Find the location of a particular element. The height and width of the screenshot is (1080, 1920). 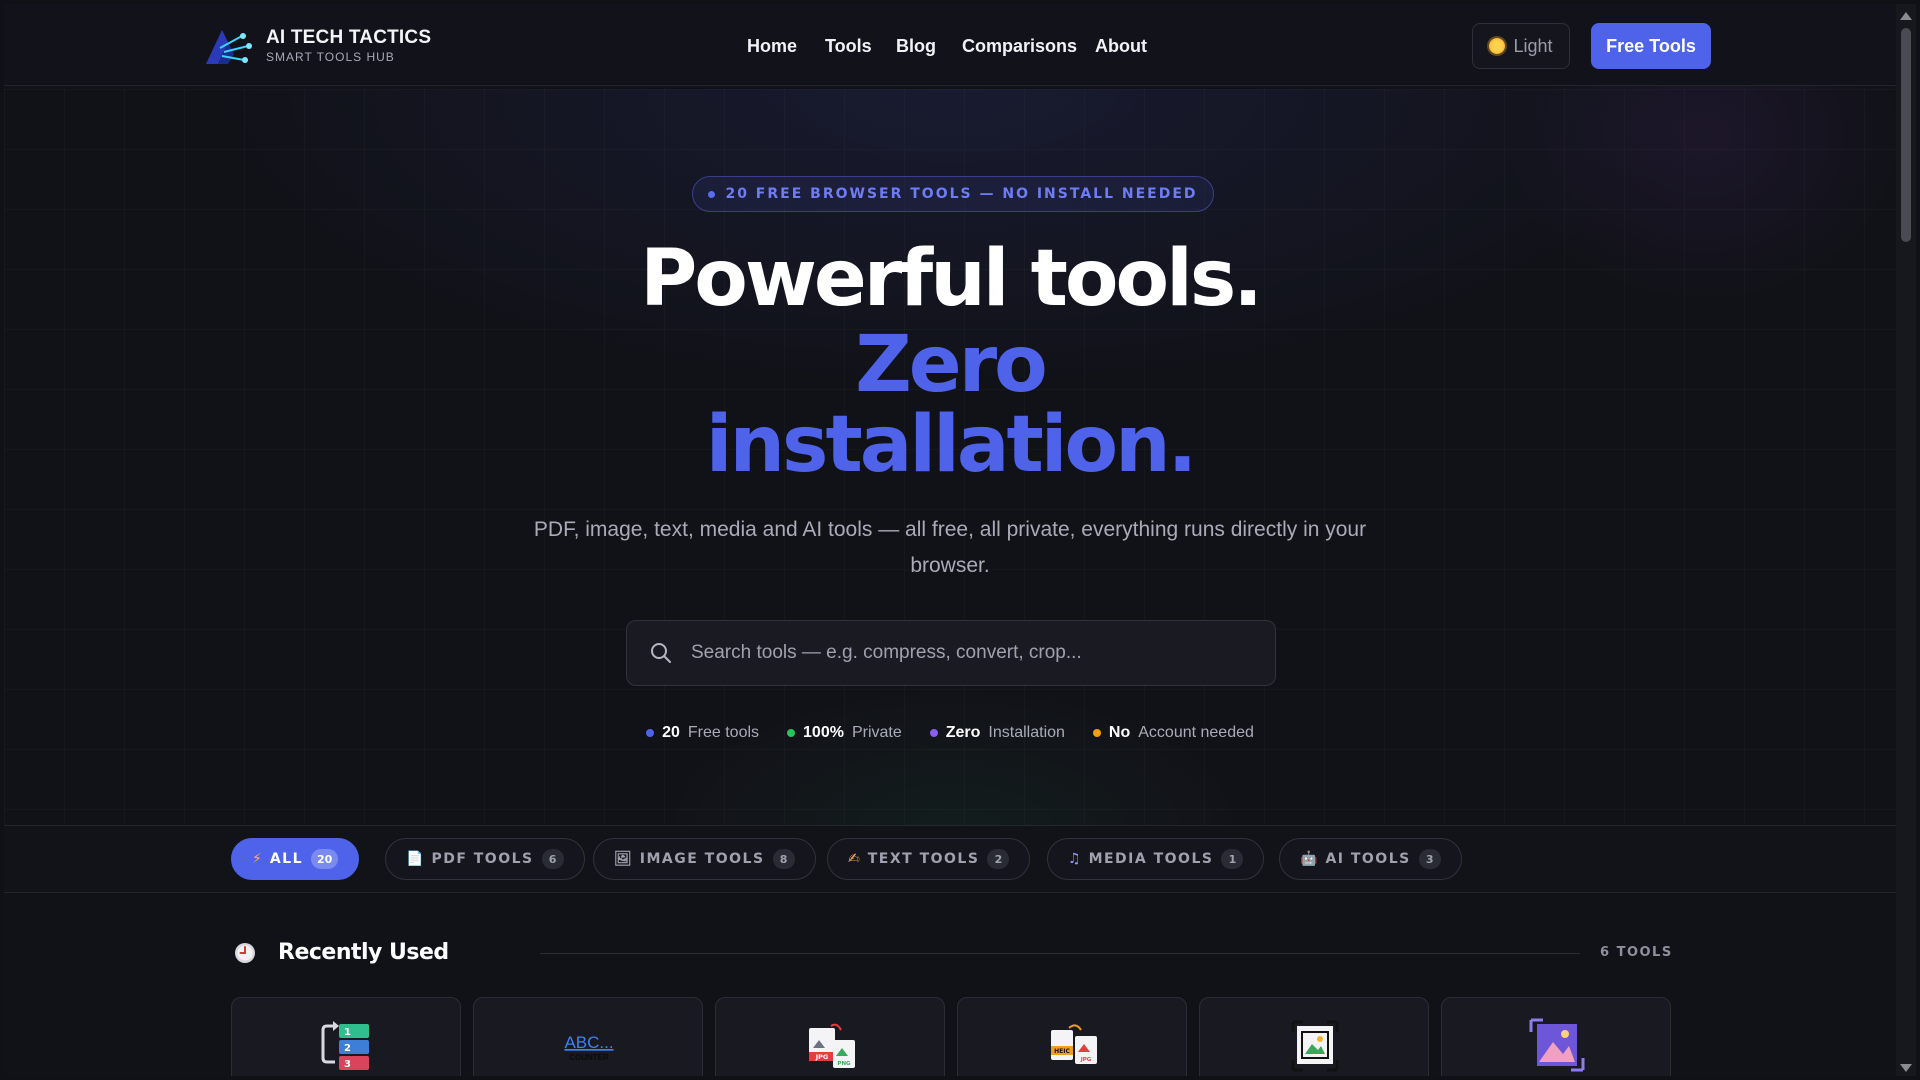

filter-label: MEDIA TOOLS is located at coordinates (1151, 859).